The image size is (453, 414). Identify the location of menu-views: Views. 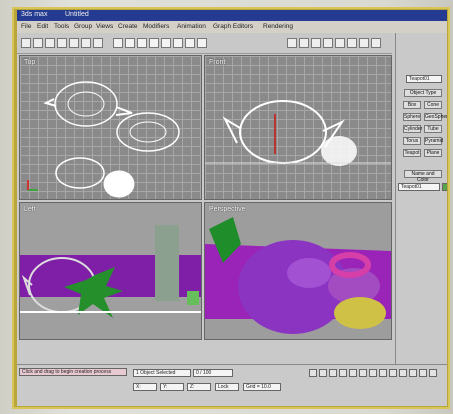
(104, 26).